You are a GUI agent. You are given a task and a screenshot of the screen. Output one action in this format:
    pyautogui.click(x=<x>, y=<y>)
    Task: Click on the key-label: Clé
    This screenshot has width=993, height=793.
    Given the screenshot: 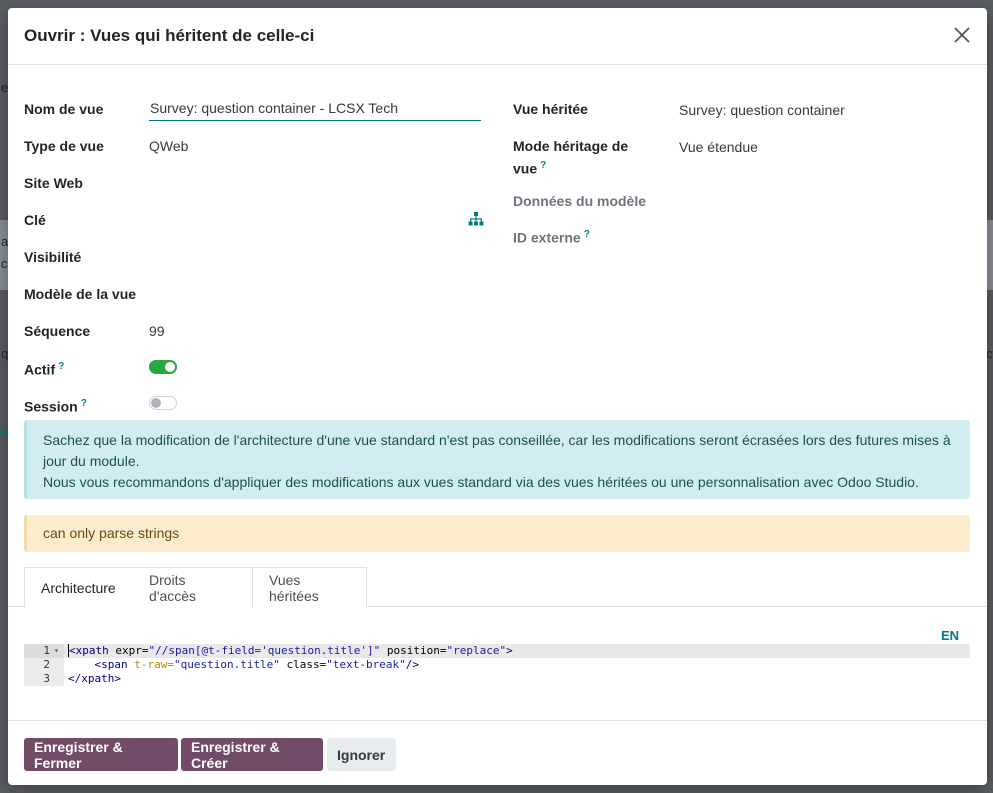 What is the action you would take?
    pyautogui.click(x=35, y=220)
    